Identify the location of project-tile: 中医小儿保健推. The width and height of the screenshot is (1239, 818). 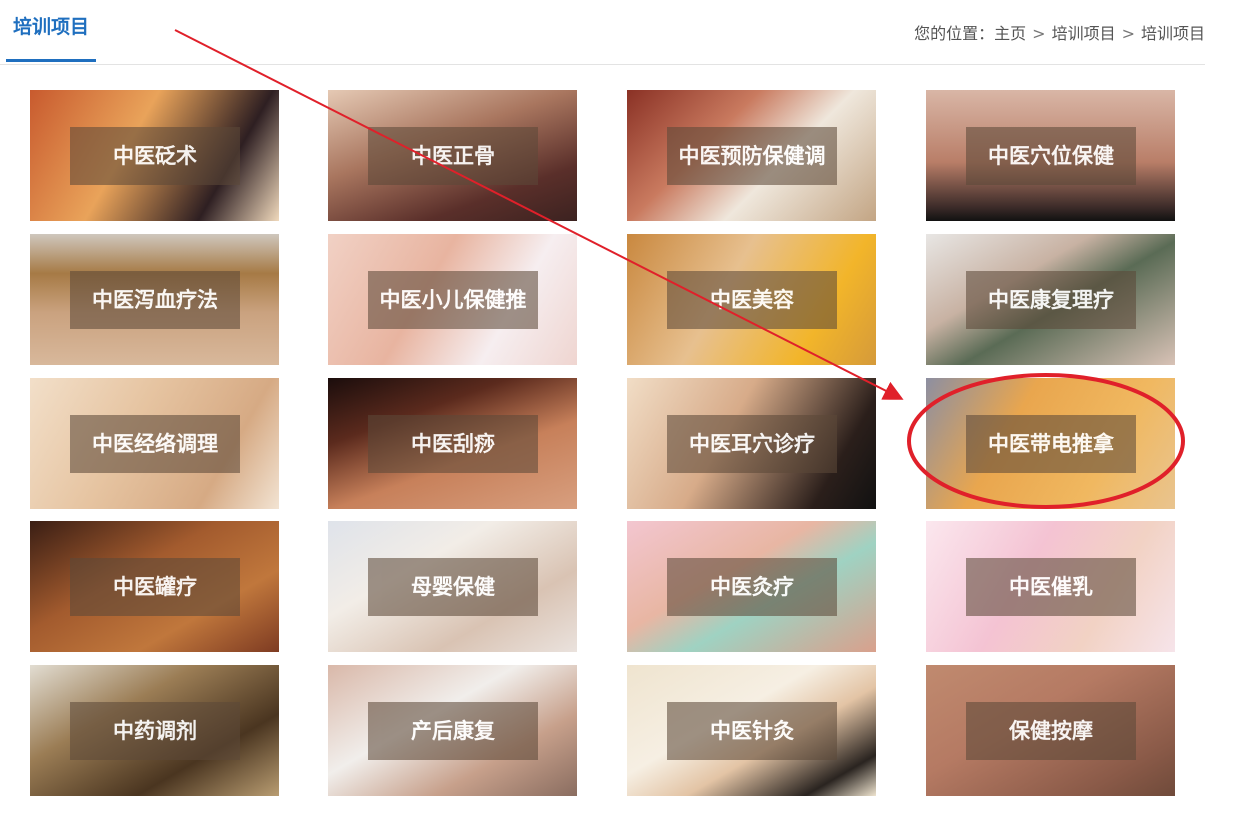
(452, 299).